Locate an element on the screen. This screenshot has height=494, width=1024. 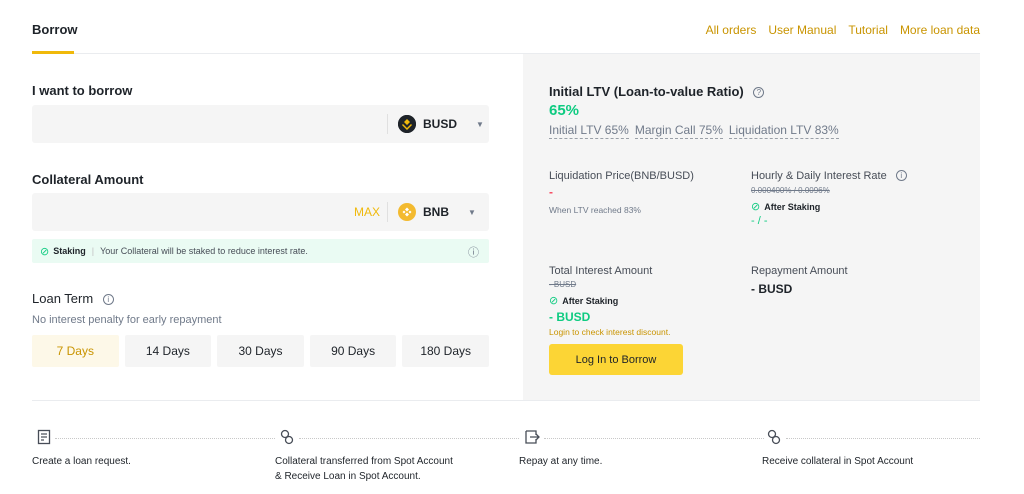
repayment-label: Repayment Amount is located at coordinates (799, 271).